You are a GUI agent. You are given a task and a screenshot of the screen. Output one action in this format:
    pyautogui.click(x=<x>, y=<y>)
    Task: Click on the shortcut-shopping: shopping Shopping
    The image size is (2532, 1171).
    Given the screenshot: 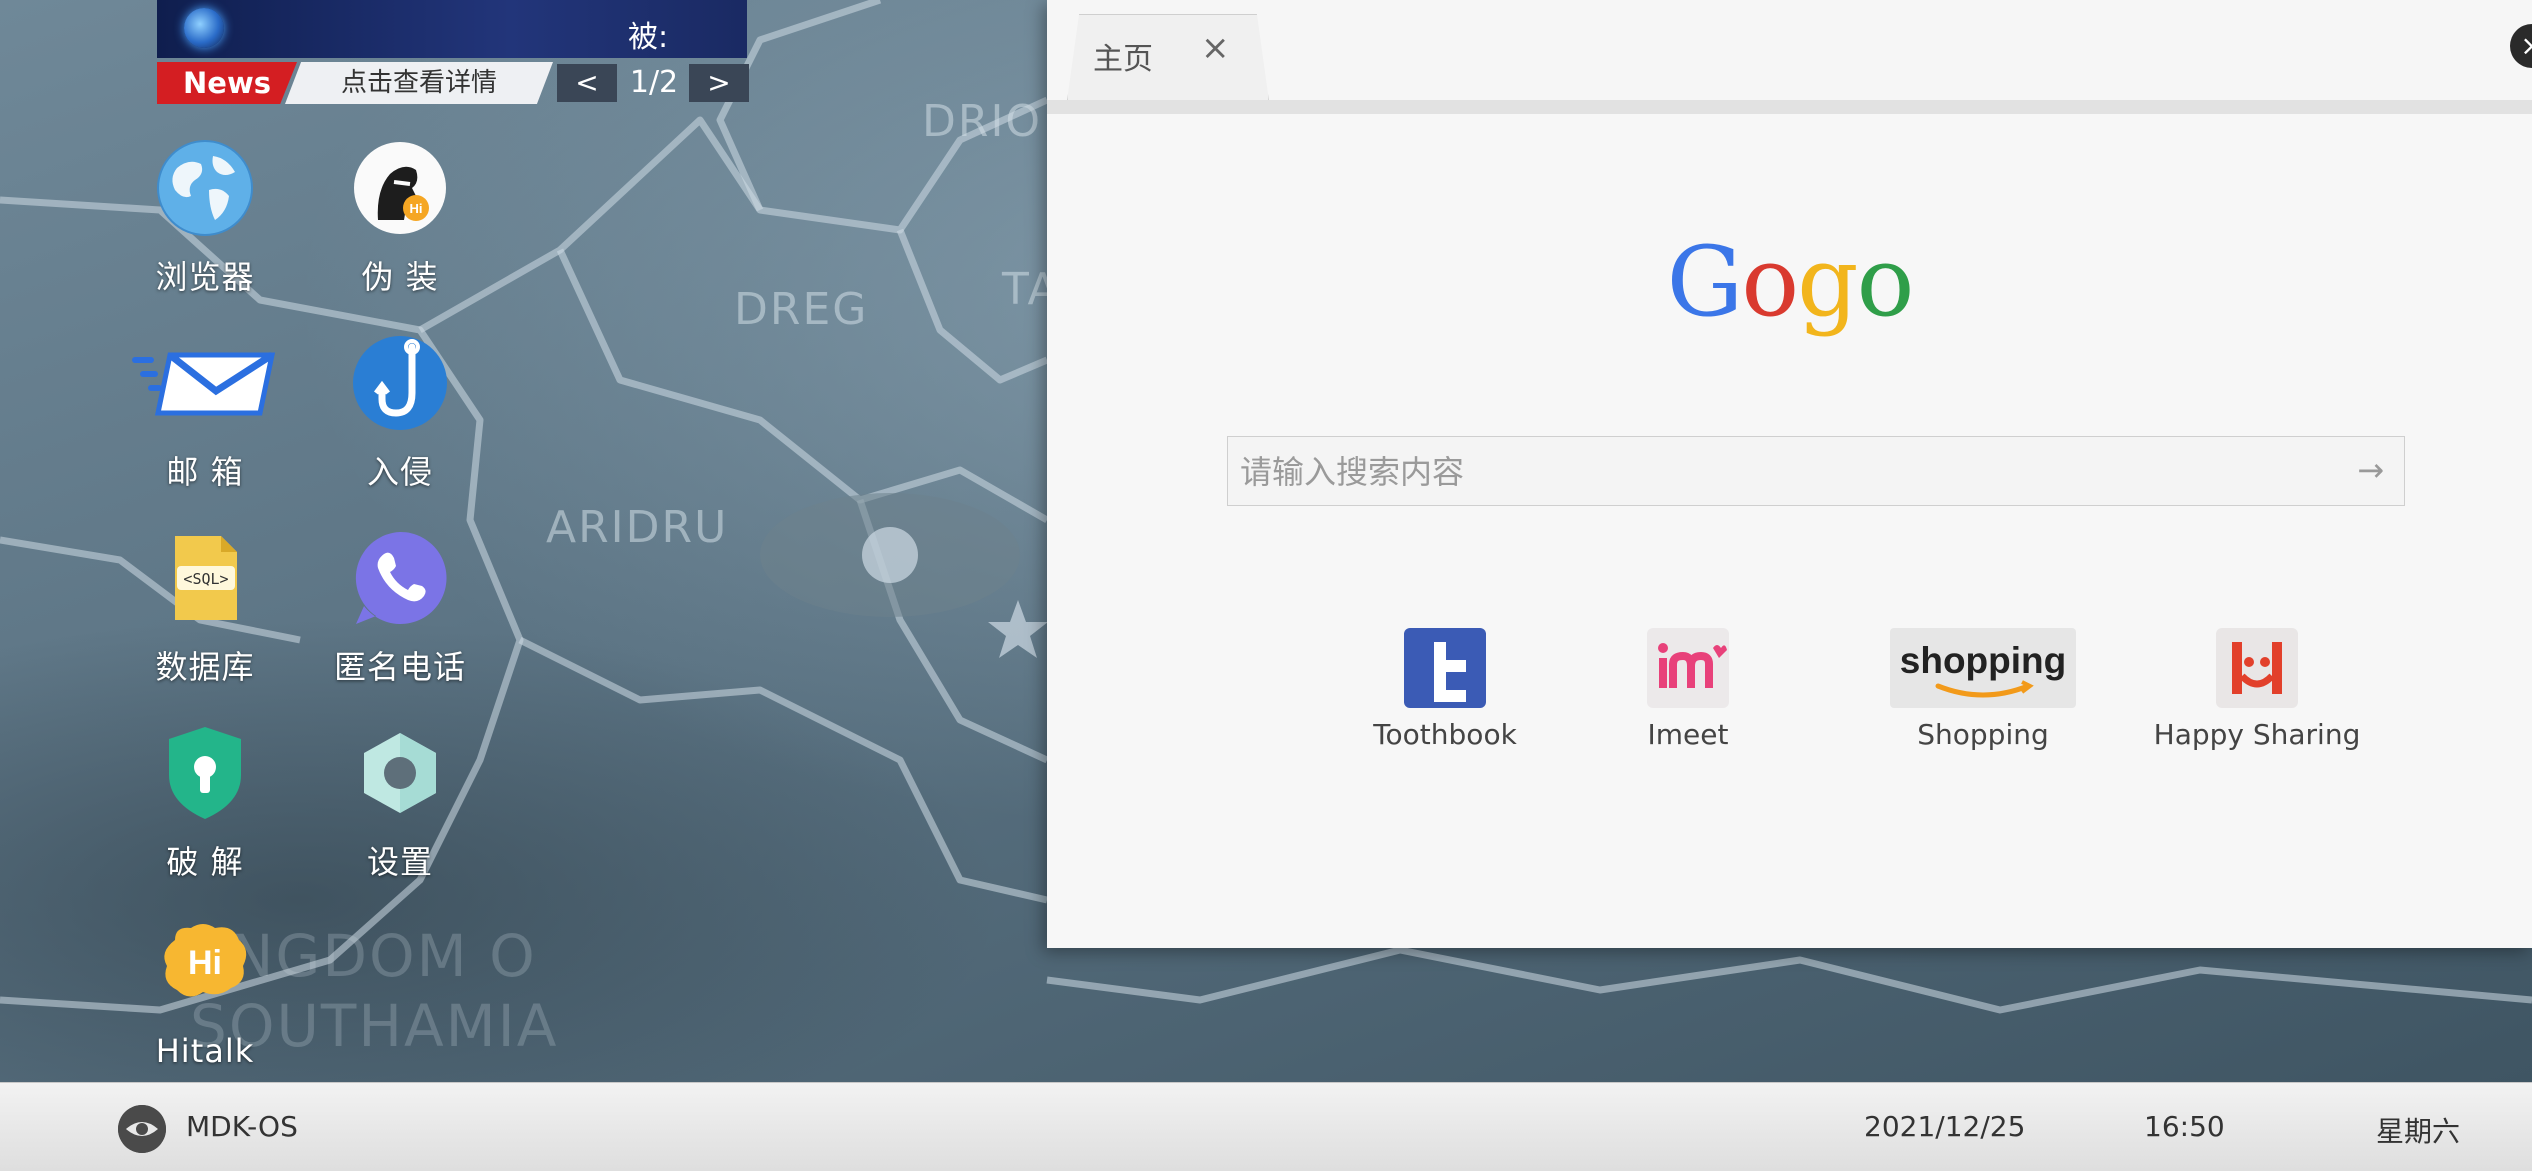 What is the action you would take?
    pyautogui.click(x=1983, y=689)
    